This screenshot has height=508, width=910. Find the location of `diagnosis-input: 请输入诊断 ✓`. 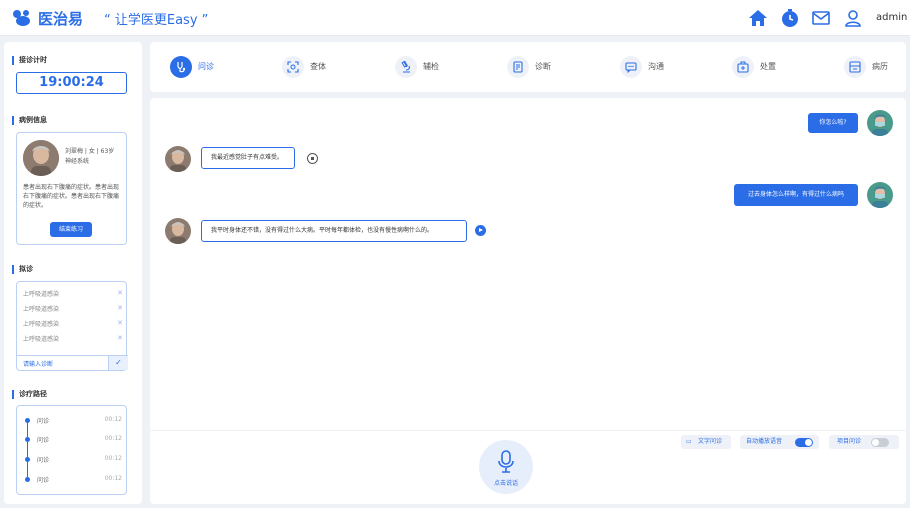

diagnosis-input: 请输入诊断 ✓ is located at coordinates (72, 362).